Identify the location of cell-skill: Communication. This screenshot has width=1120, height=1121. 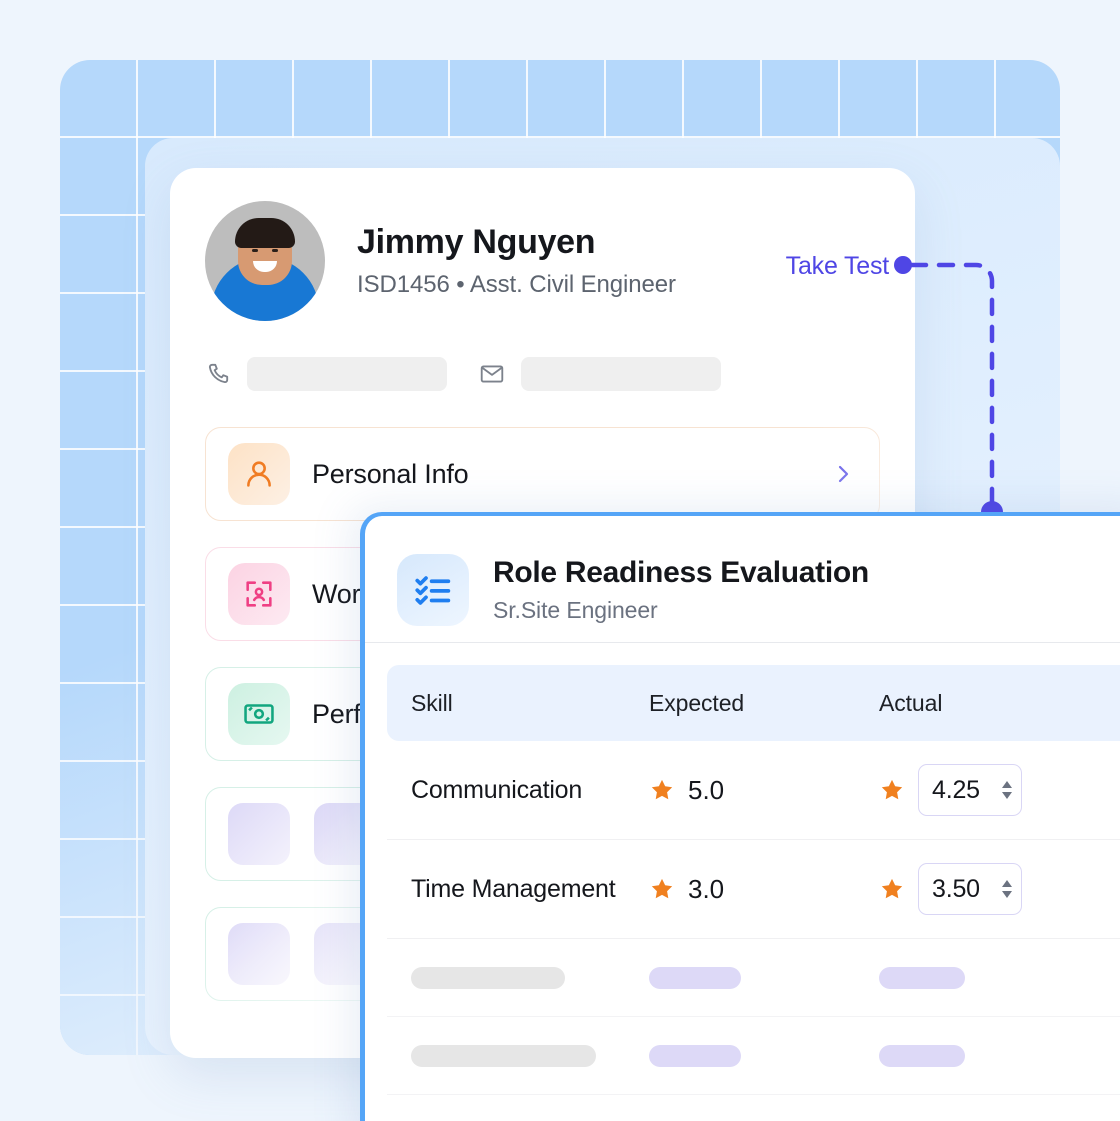
(497, 789).